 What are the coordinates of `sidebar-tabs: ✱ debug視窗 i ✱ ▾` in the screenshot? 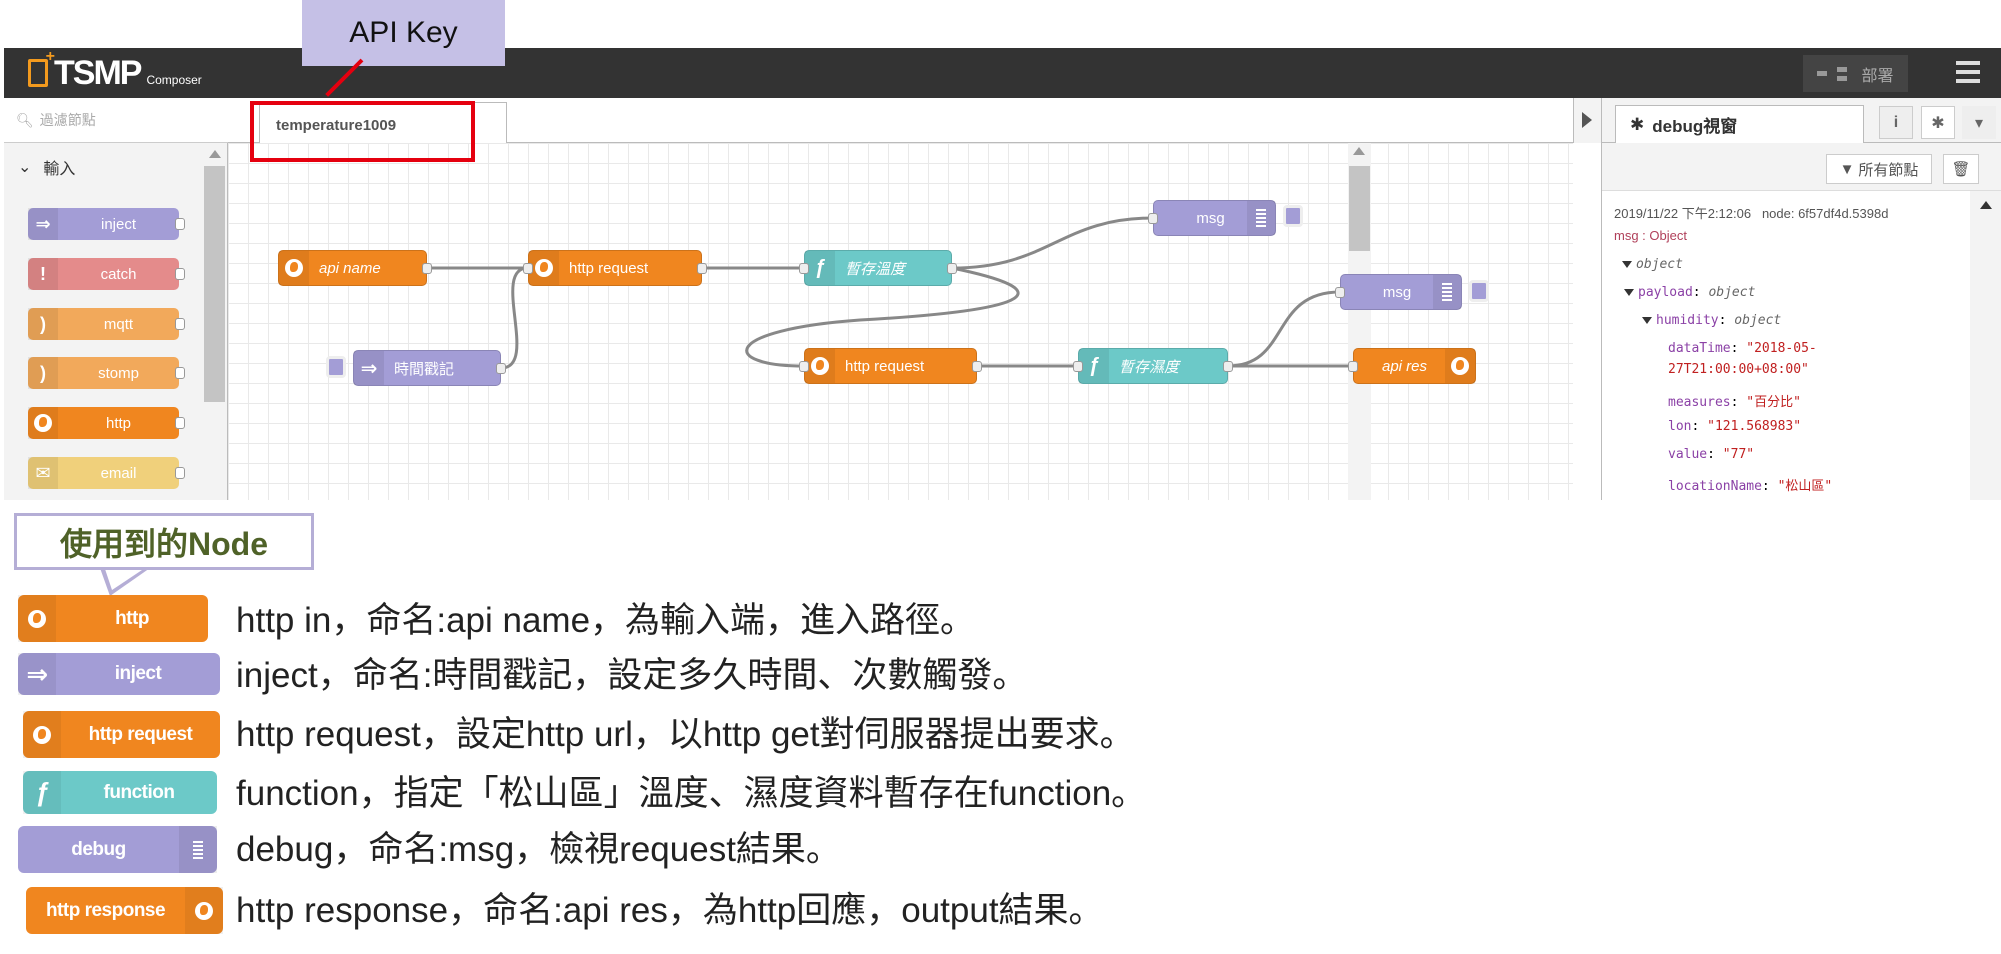 It's located at (1801, 121).